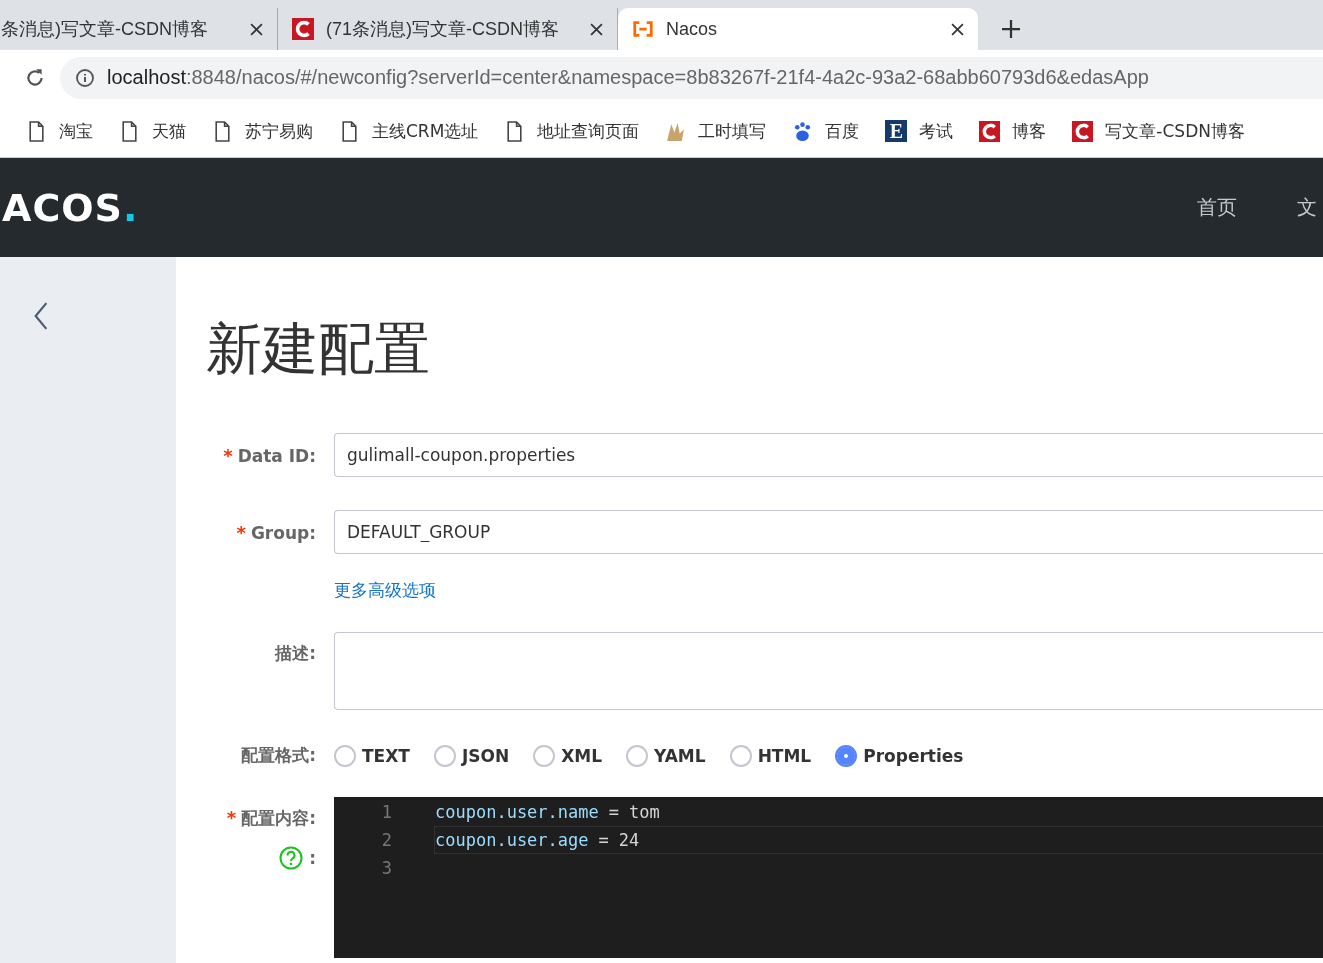  Describe the element at coordinates (842, 131) in the screenshot. I see `bookmark-label: 百度` at that location.